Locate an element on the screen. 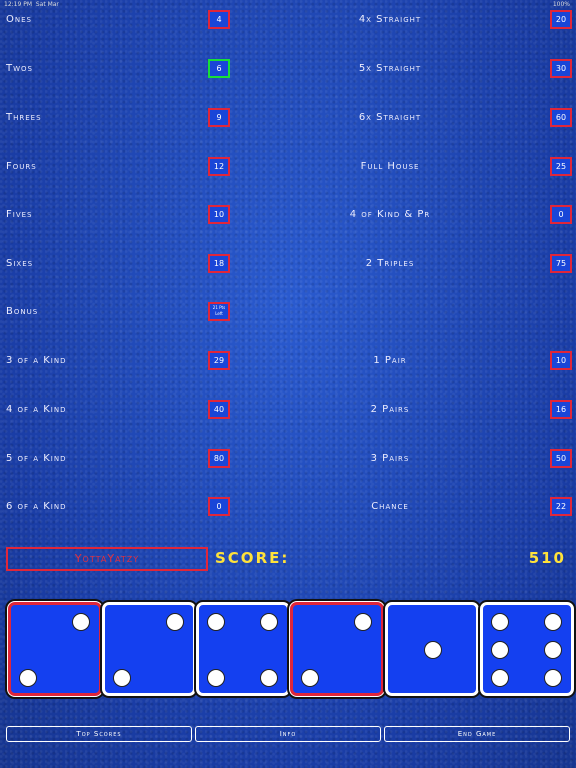  right-score-4x-straight: 20 is located at coordinates (561, 19).